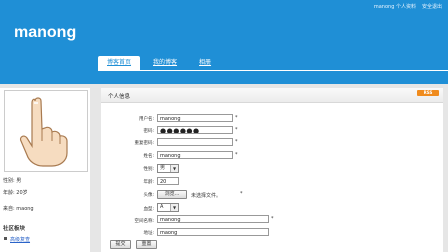 This screenshot has height=252, width=448. I want to click on age-field: 20, so click(168, 181).